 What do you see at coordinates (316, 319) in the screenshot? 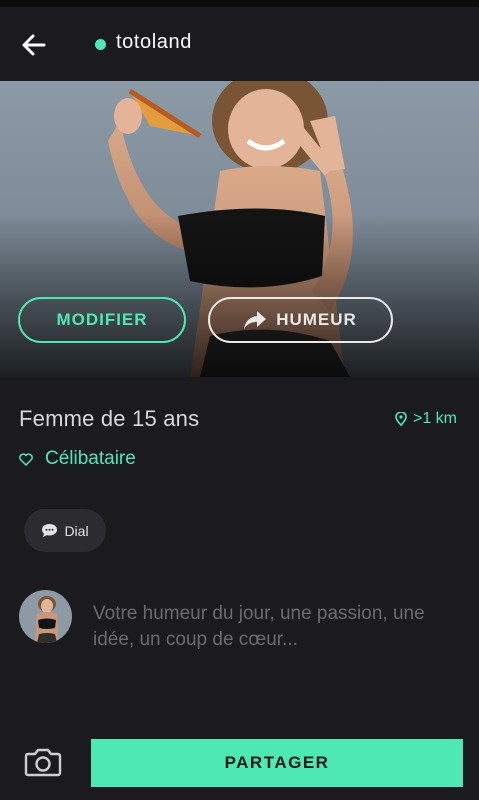
I see `mood-button-label: HUMEUR` at bounding box center [316, 319].